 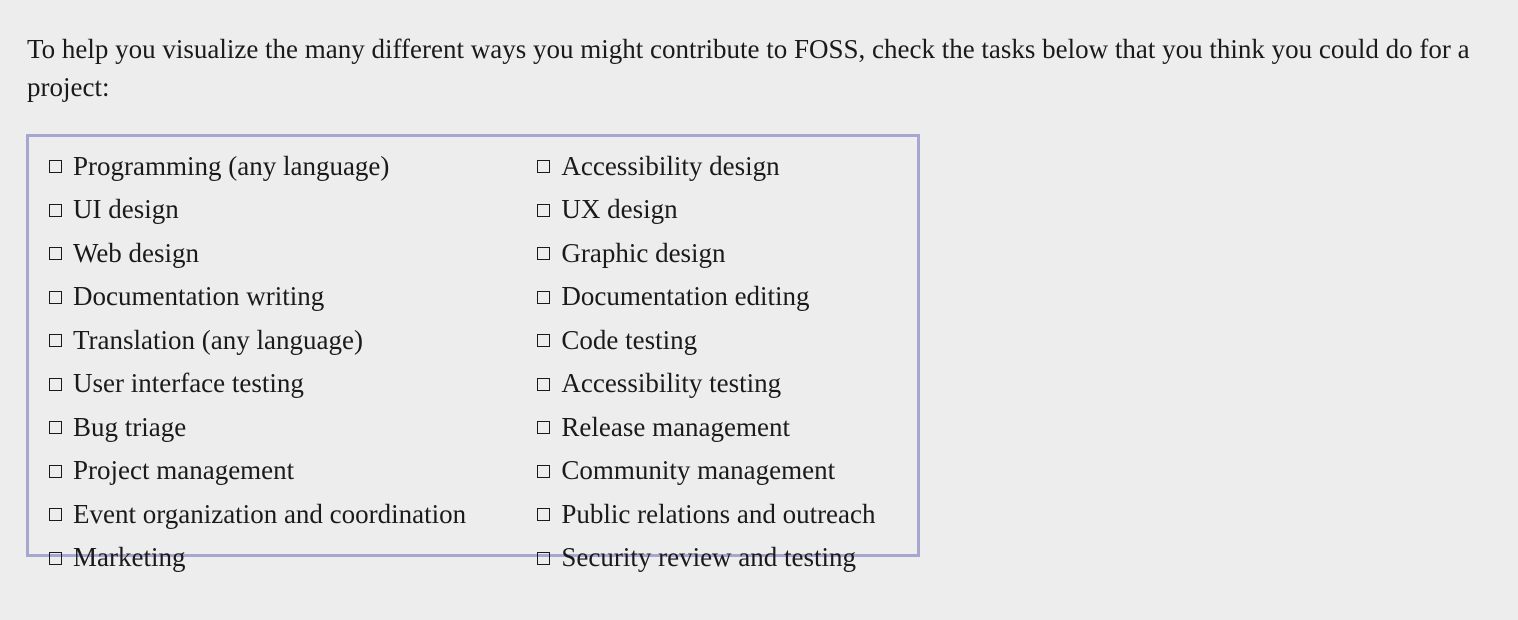 I want to click on task-item: Bug triage, so click(x=117, y=427).